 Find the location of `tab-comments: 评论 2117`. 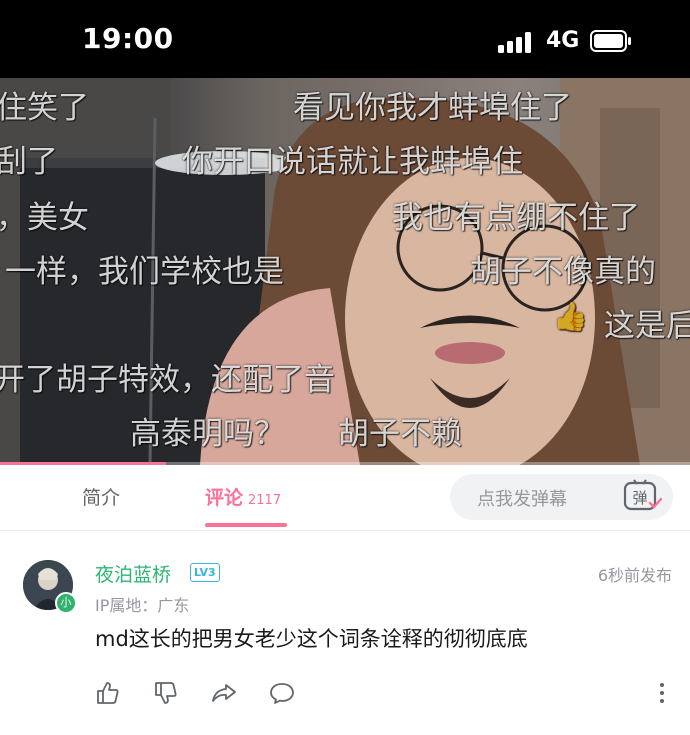

tab-comments: 评论 2117 is located at coordinates (243, 496).